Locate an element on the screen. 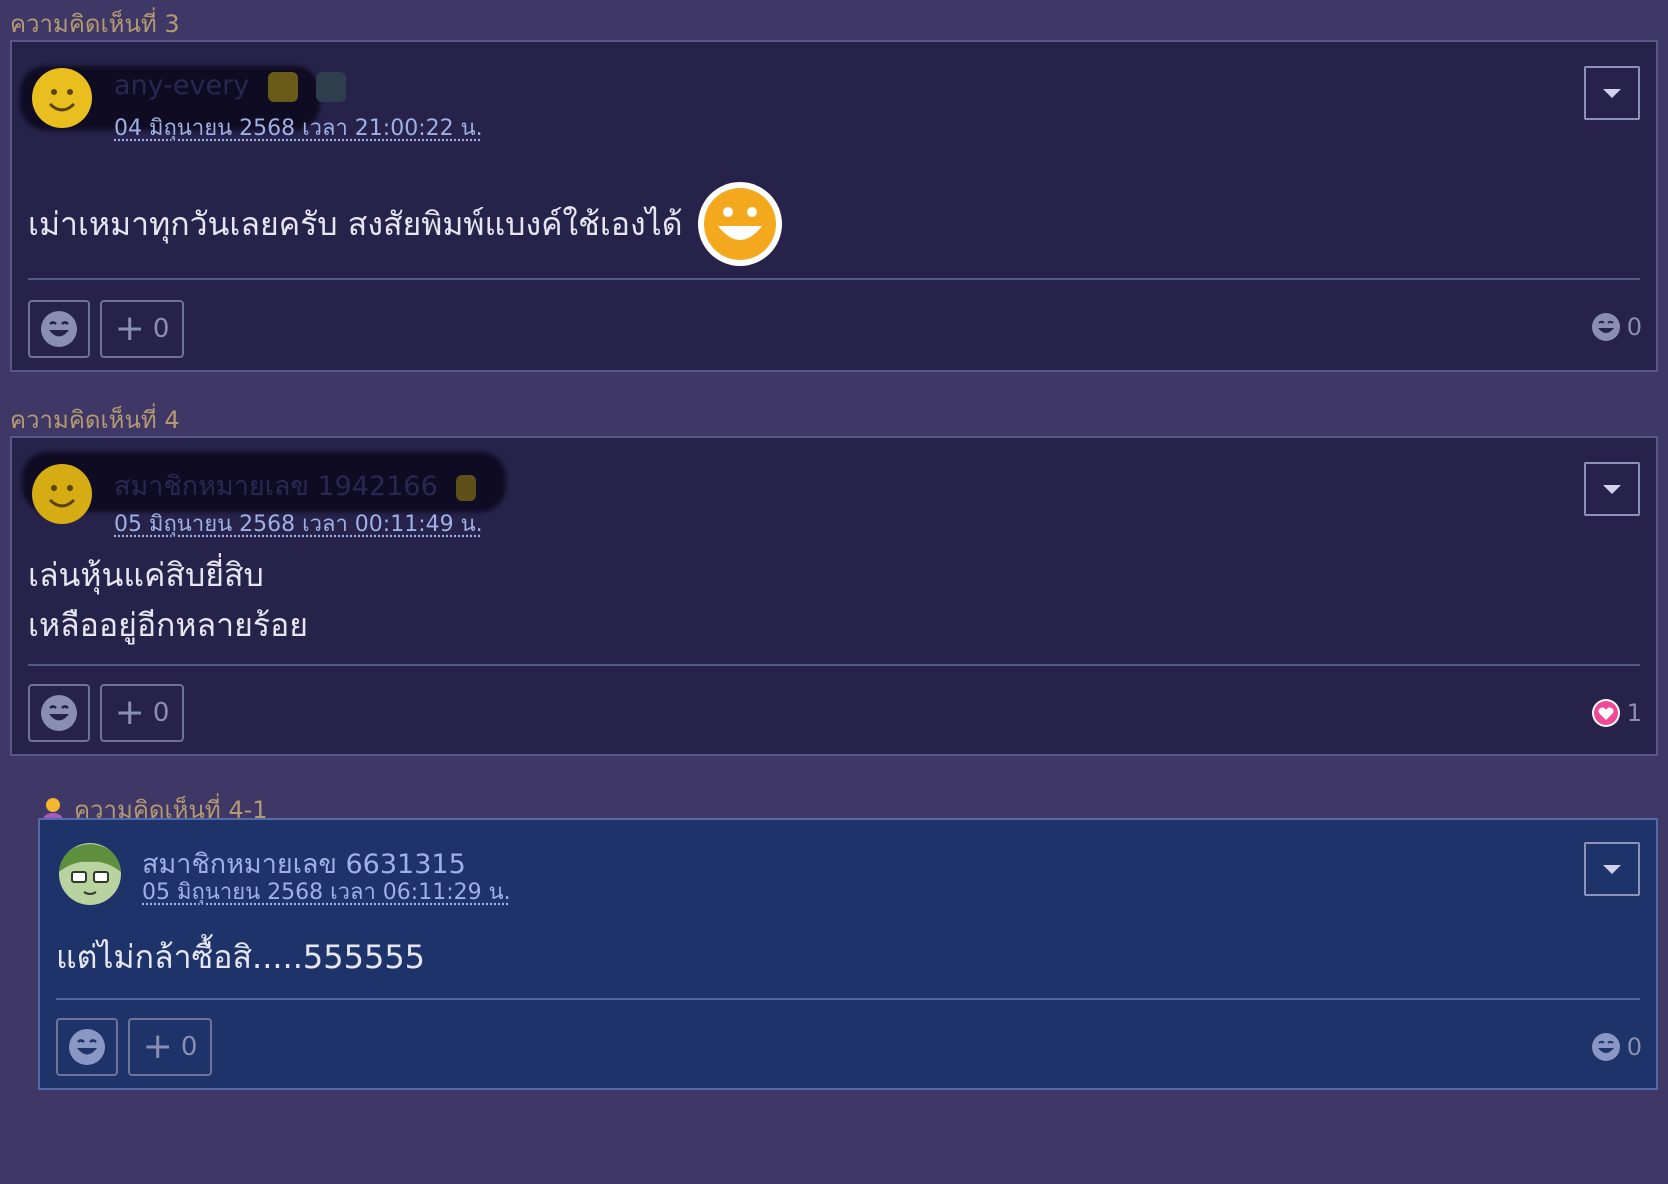 The image size is (1668, 1184). reply-menu-button is located at coordinates (1612, 869).